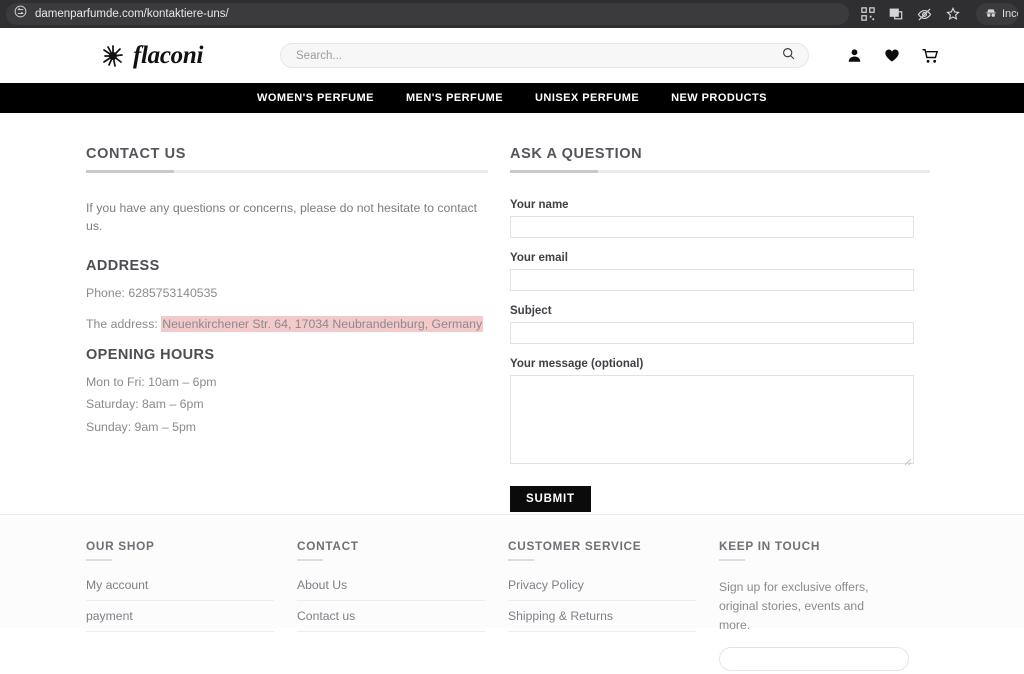  Describe the element at coordinates (315, 98) in the screenshot. I see `nav-item-womens-perfume: WOMEN'S PERFUME` at that location.